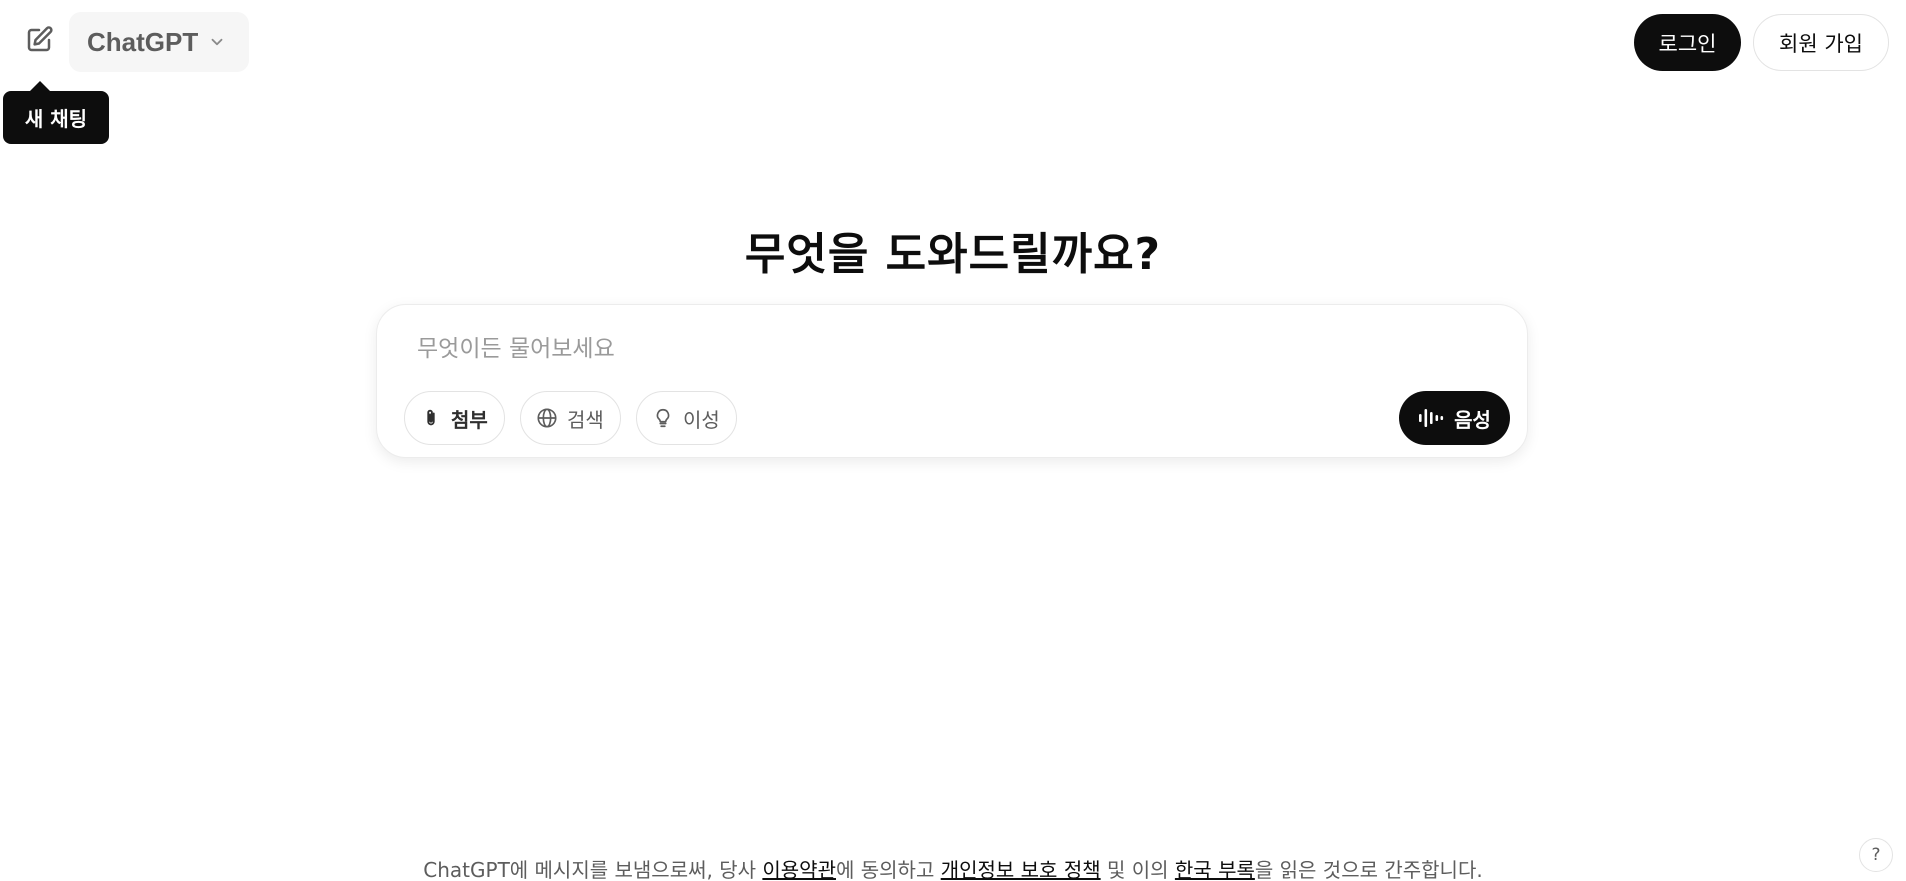  Describe the element at coordinates (1021, 869) in the screenshot. I see `privacy-policy-link: 개인정보 보호 정책` at that location.